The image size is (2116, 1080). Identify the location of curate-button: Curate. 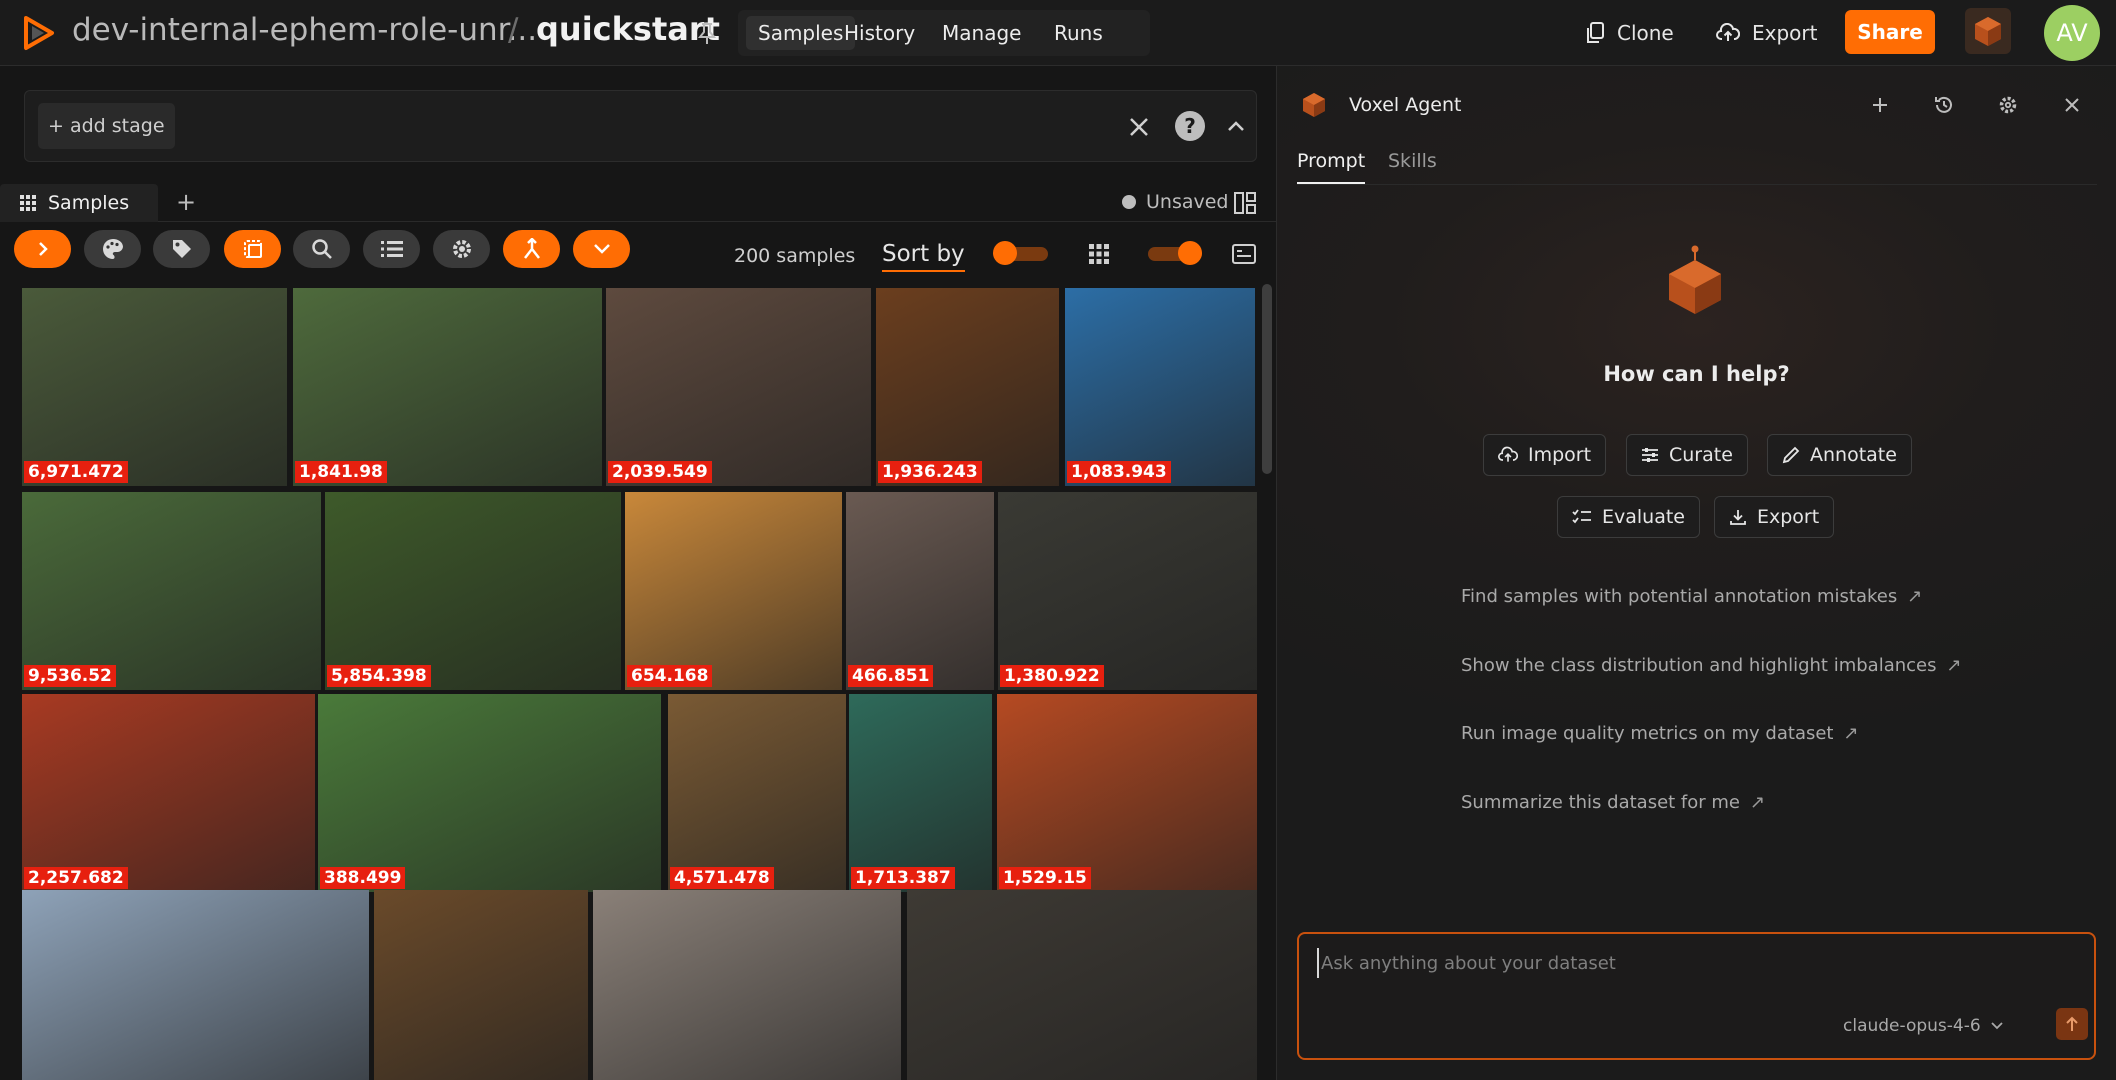
(1687, 455).